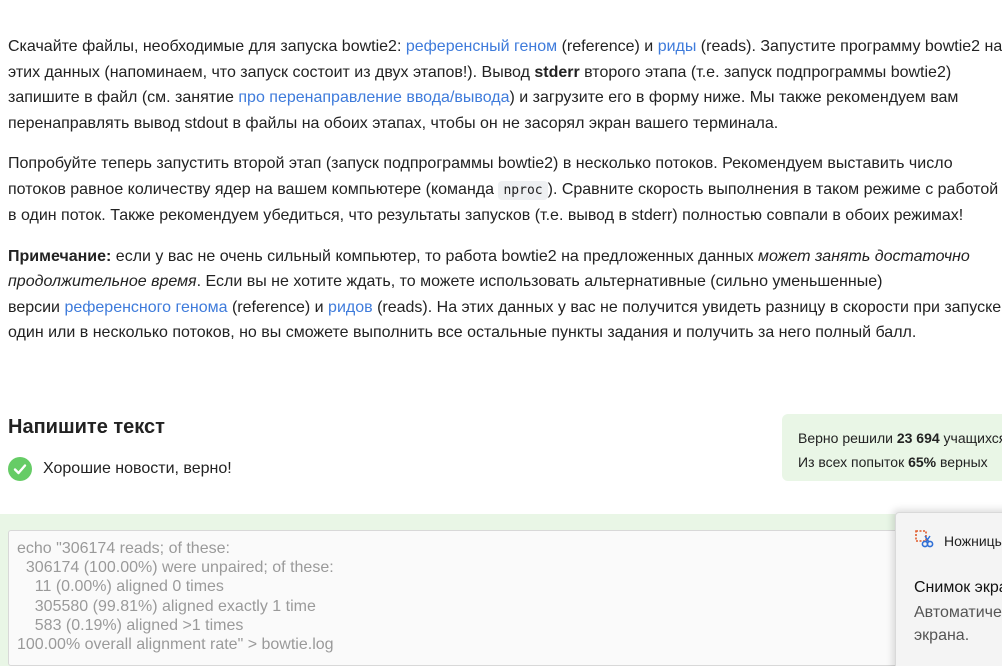 This screenshot has height=666, width=1002. I want to click on text: запишите в файл (см. занятие, so click(123, 97).